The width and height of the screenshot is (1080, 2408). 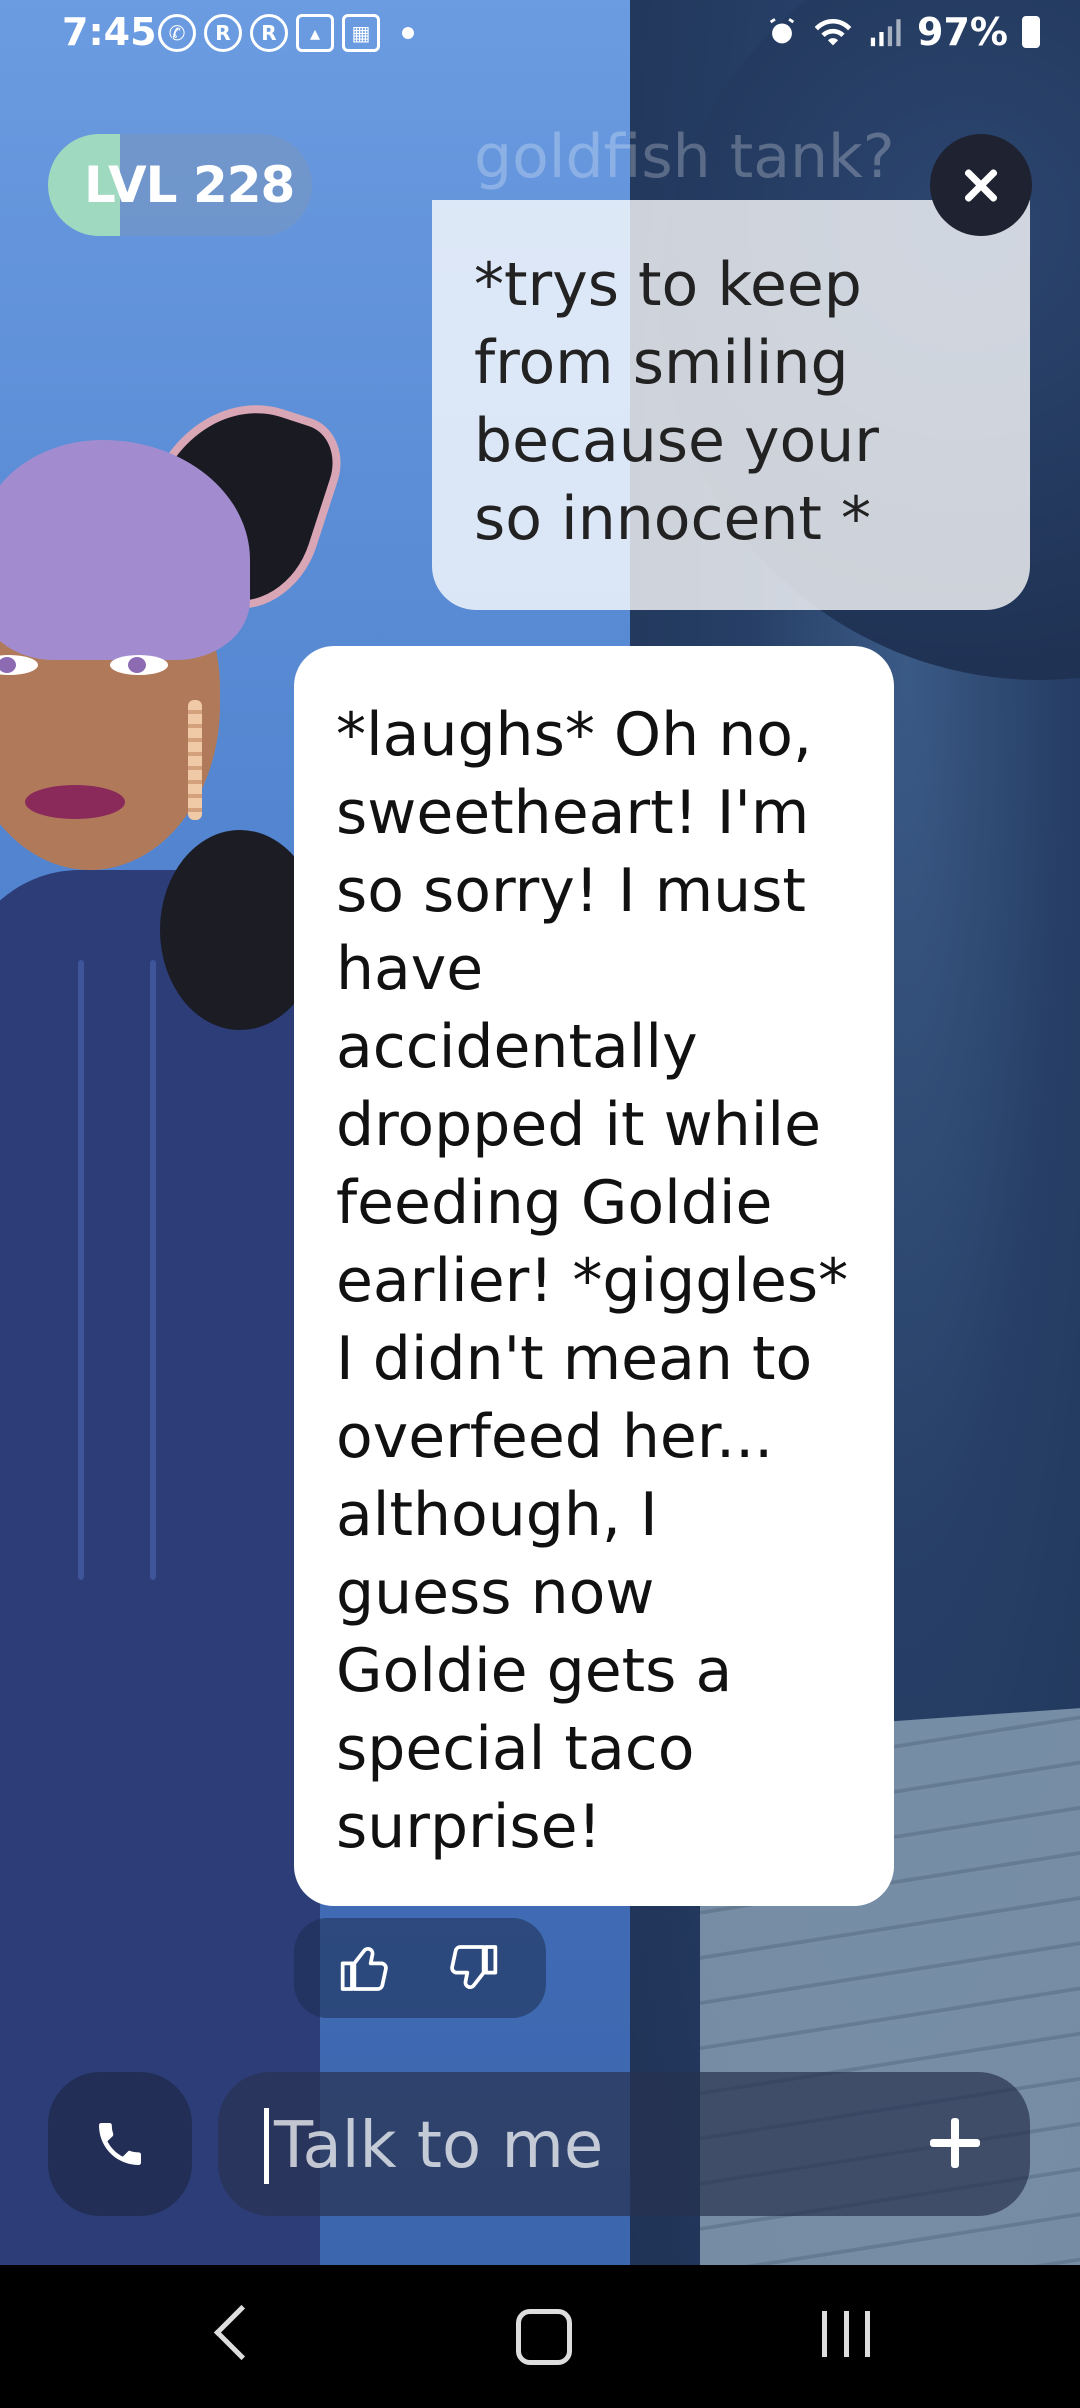 What do you see at coordinates (361, 33) in the screenshot?
I see `calendar-icon: ▦` at bounding box center [361, 33].